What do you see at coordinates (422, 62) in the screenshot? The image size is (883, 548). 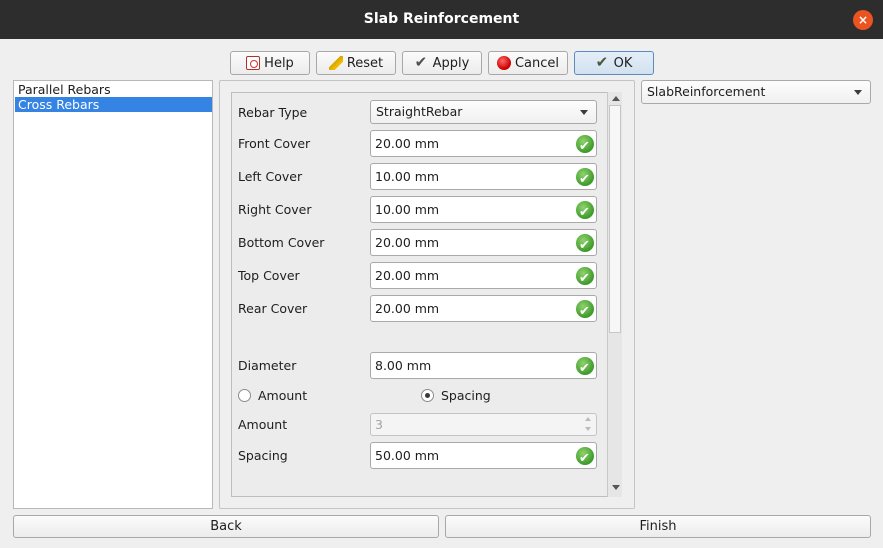 I see `checkmark-icon` at bounding box center [422, 62].